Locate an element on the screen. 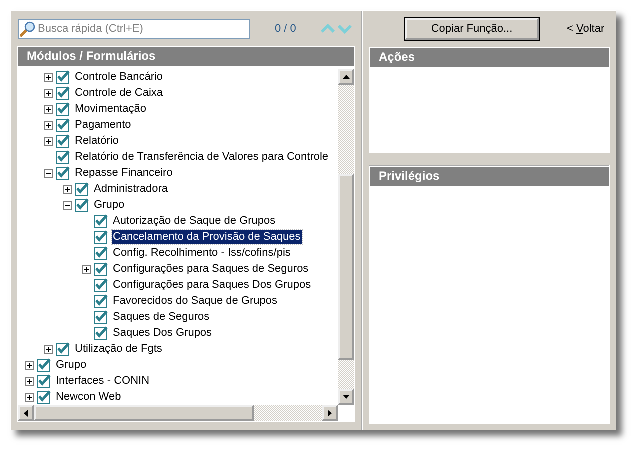 This screenshot has width=636, height=451. left-arrow-icon is located at coordinates (26, 413).